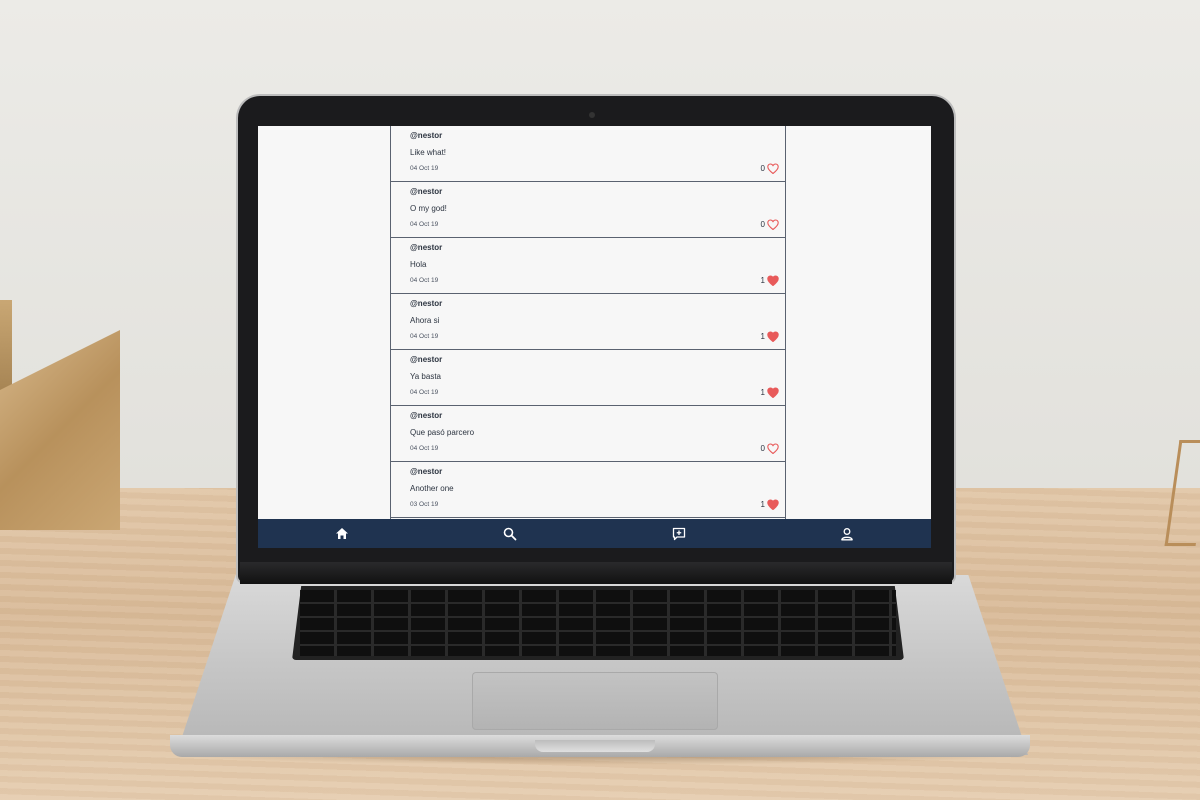 The width and height of the screenshot is (1200, 800). Describe the element at coordinates (588, 378) in the screenshot. I see `post-item: @nestor Ya basta 04 Oct 19 1` at that location.